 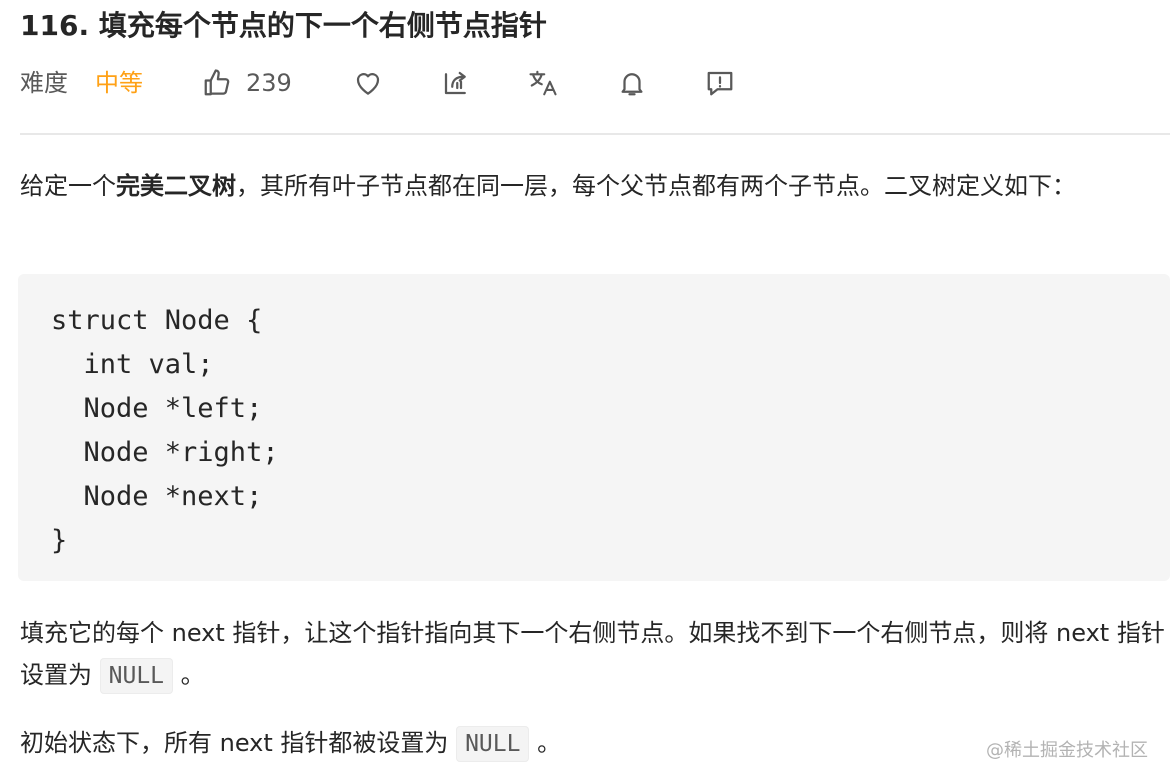 What do you see at coordinates (1067, 750) in the screenshot?
I see `watermark: @稀土掘金技术社区` at bounding box center [1067, 750].